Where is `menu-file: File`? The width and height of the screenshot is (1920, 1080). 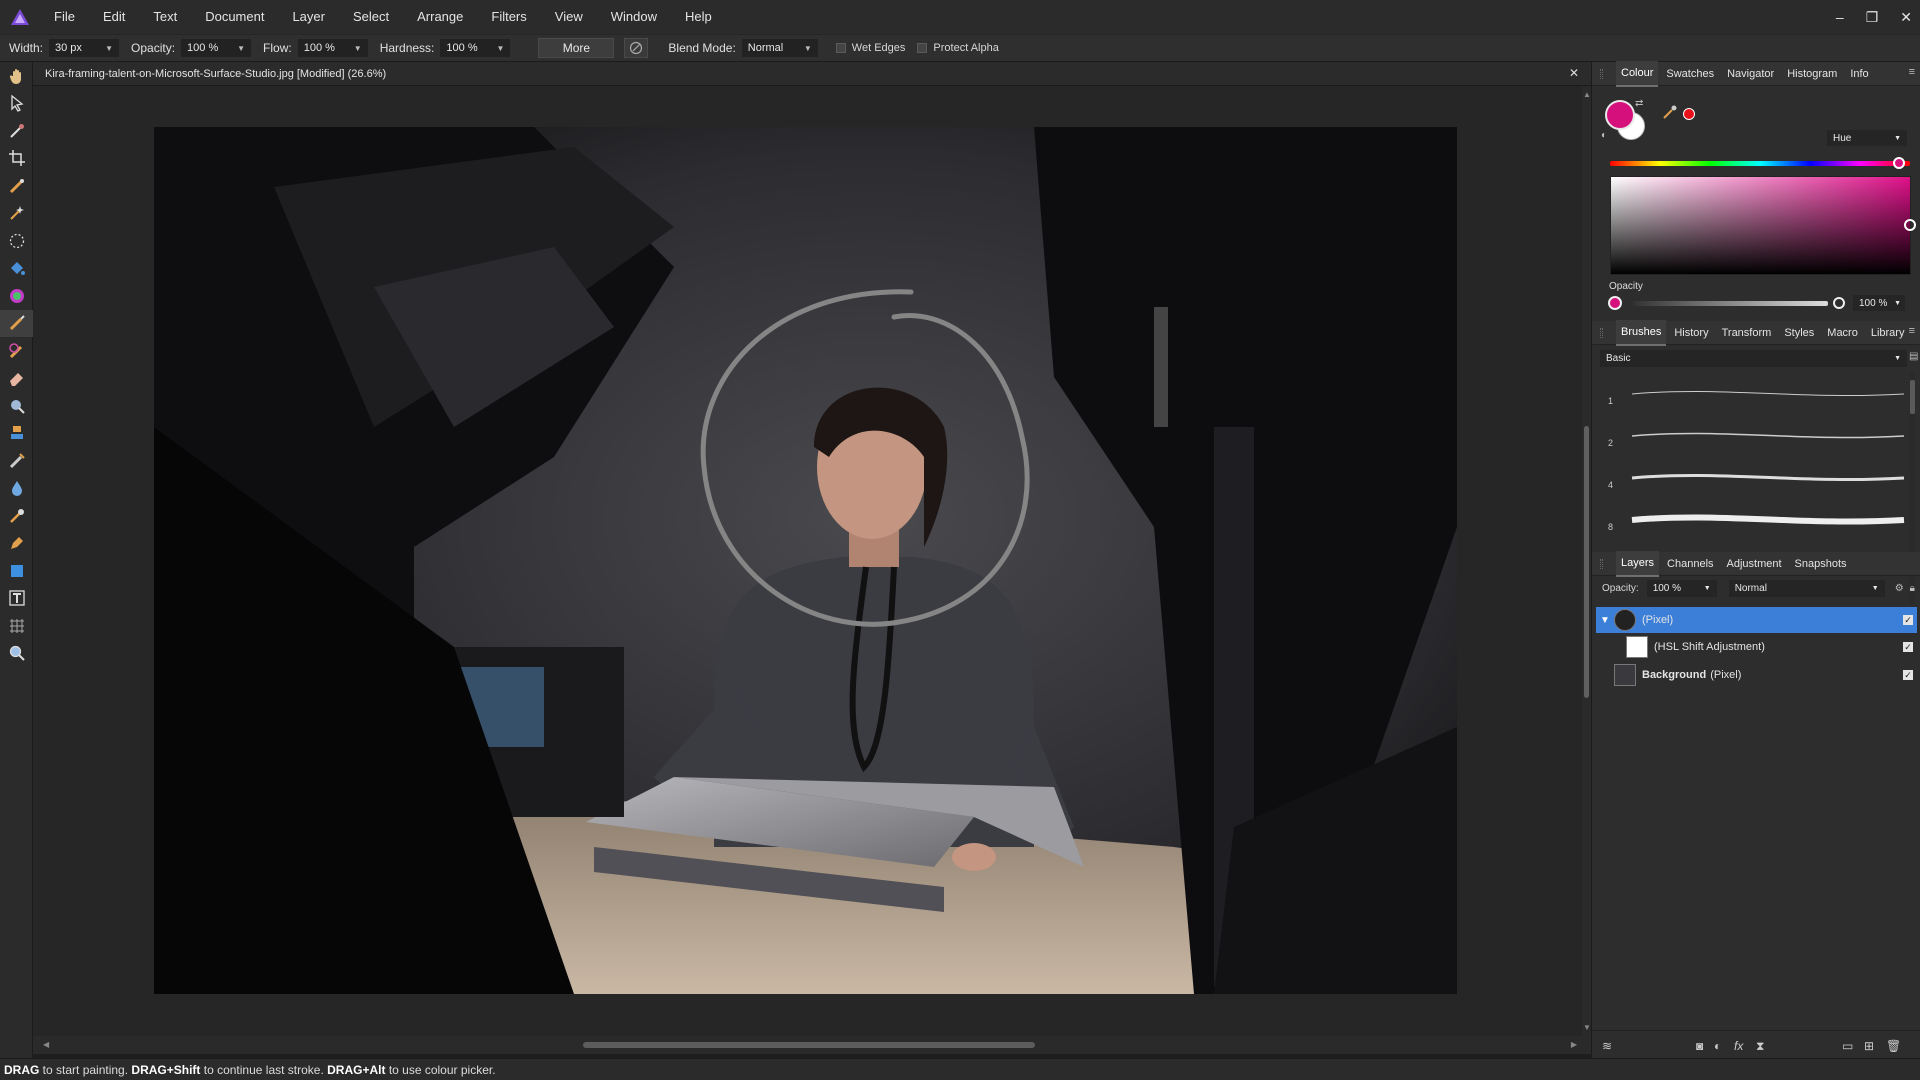 menu-file: File is located at coordinates (64, 17).